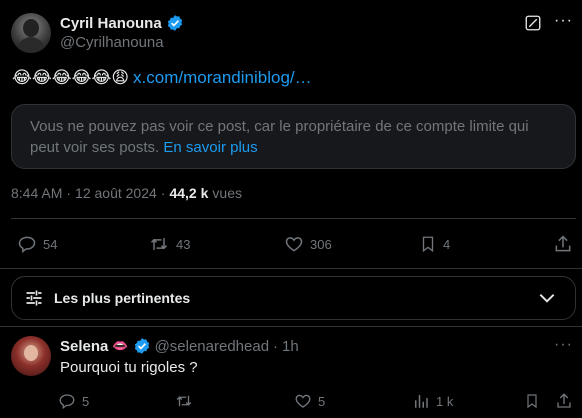 The width and height of the screenshot is (582, 418). I want to click on tweet-date: 12 août 2024, so click(116, 193).